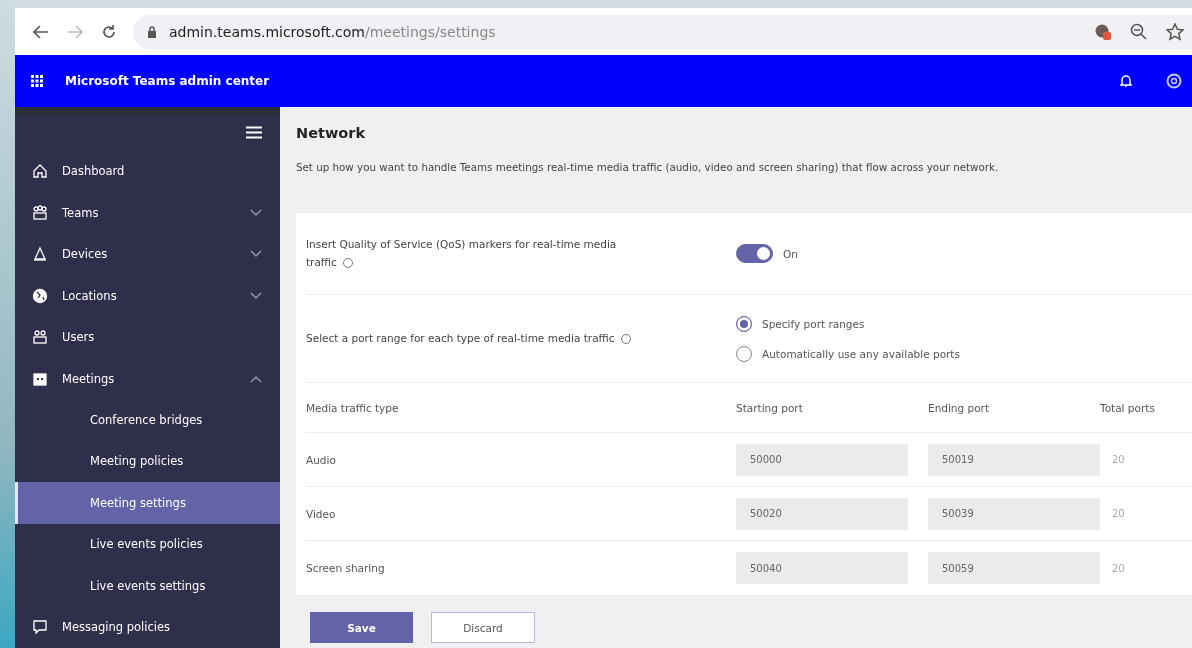 This screenshot has width=1192, height=648. What do you see at coordinates (147, 295) in the screenshot?
I see `sidebar-item: Locations` at bounding box center [147, 295].